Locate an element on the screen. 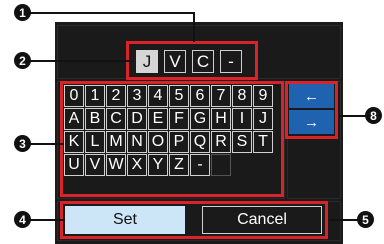 The image size is (384, 244). callout-3-line is located at coordinates (45, 144).